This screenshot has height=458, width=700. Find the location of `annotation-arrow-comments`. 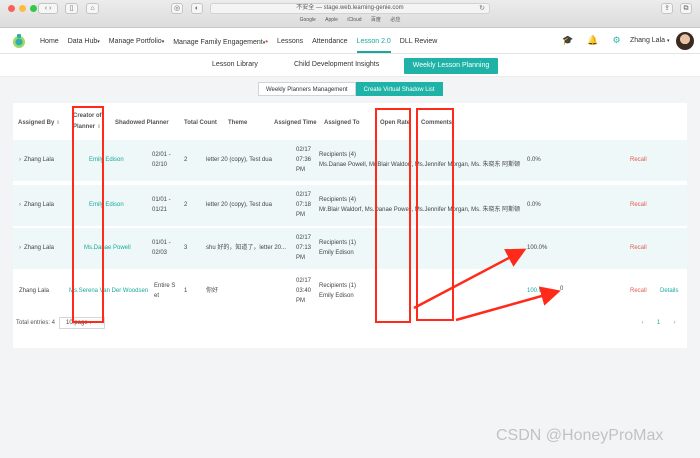

annotation-arrow-comments is located at coordinates (508, 304).